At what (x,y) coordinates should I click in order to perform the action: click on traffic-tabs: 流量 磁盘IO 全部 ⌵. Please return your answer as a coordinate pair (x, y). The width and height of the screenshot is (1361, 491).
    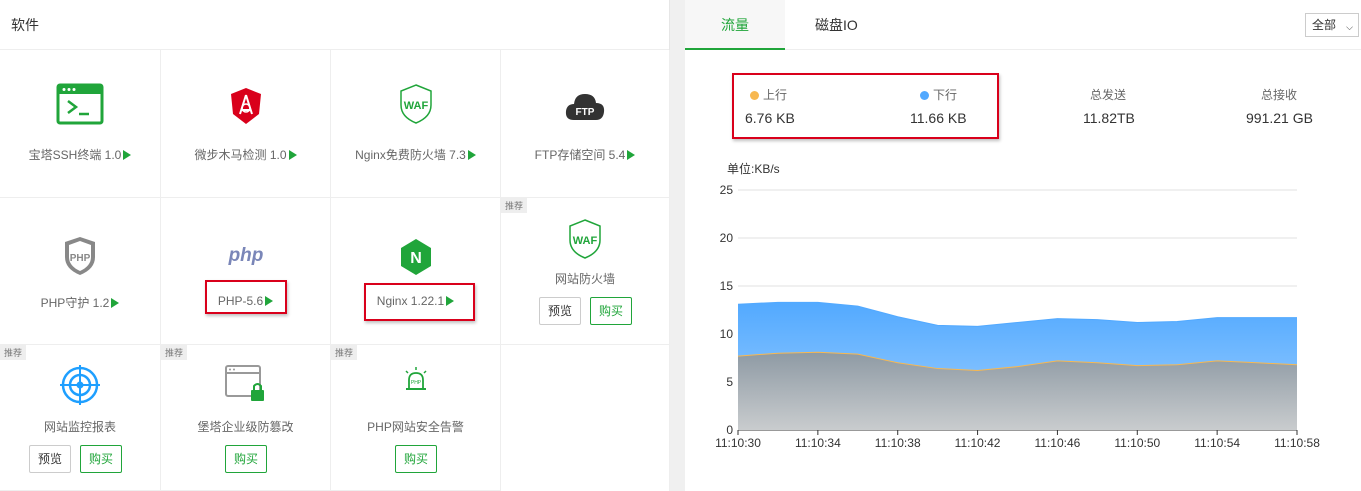
    Looking at the image, I should click on (1023, 25).